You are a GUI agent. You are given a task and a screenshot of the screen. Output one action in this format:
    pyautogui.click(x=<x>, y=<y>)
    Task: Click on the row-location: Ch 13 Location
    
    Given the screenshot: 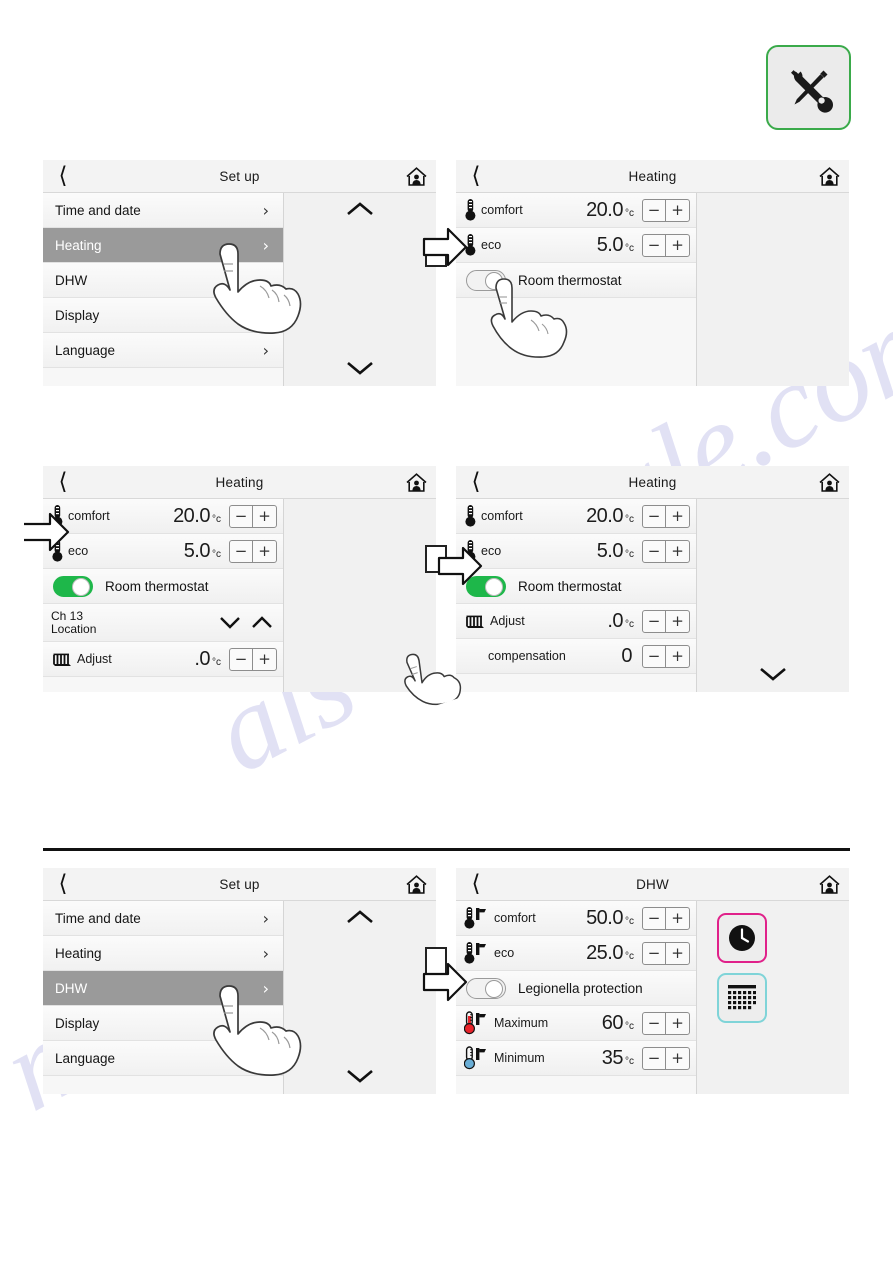 What is the action you would take?
    pyautogui.click(x=163, y=623)
    